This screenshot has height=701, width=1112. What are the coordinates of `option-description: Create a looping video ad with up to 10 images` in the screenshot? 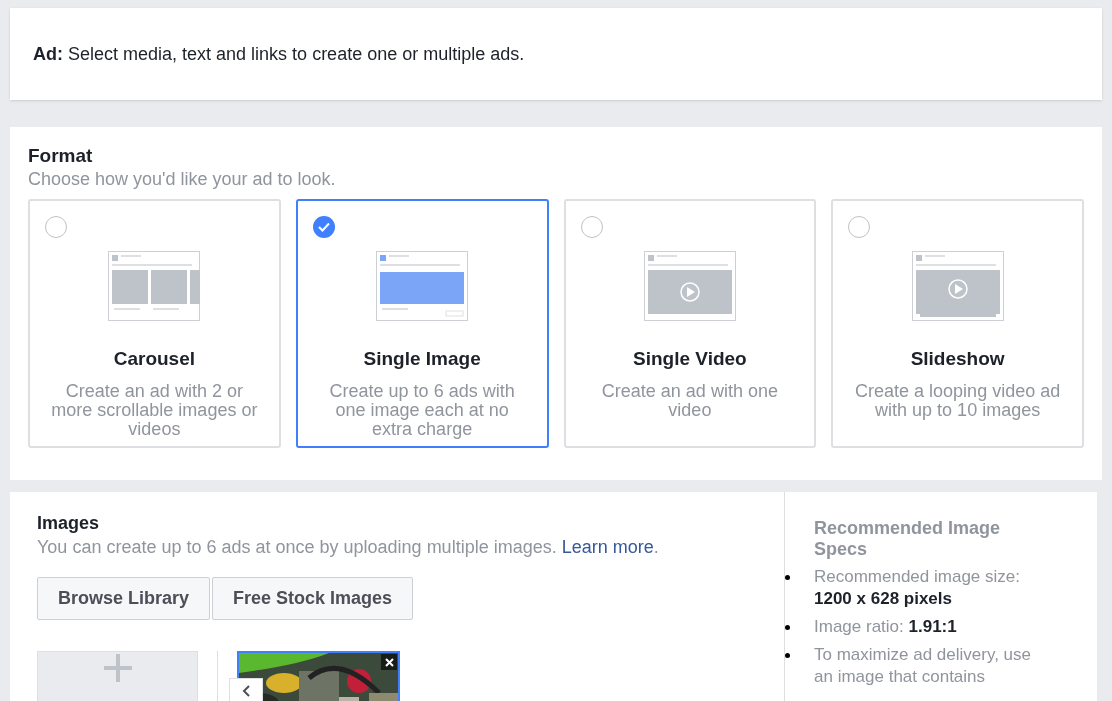 It's located at (958, 400).